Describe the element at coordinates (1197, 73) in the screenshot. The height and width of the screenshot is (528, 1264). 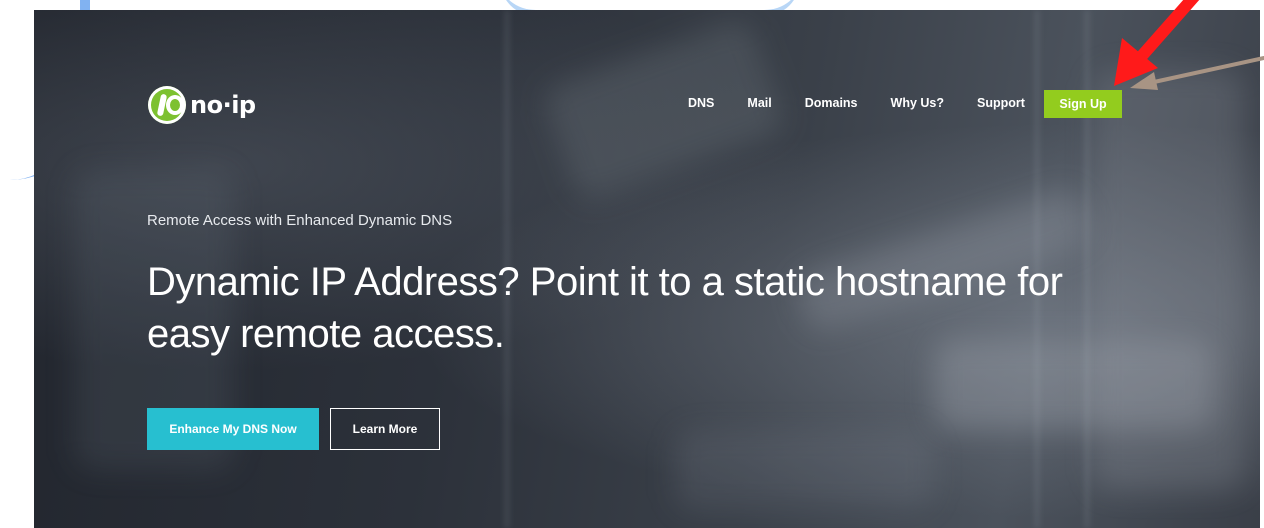
I see `gray-arrow-icon` at that location.